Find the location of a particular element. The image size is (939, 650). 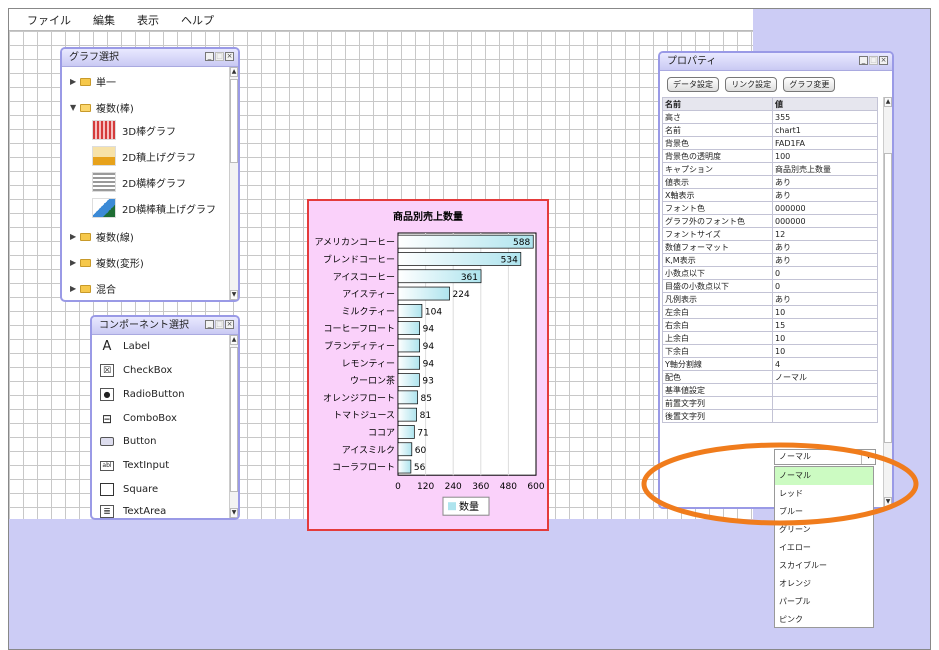

highlight-annotation-oval is located at coordinates (780, 484).